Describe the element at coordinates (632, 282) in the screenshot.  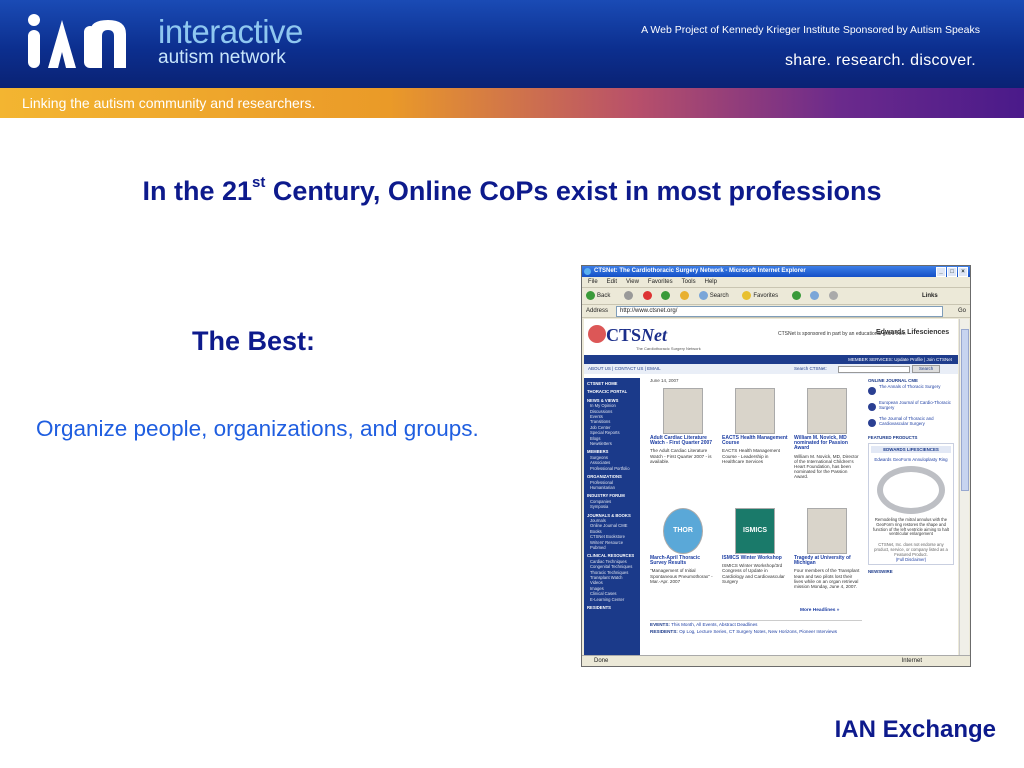
I see `menu-item-view: View` at that location.